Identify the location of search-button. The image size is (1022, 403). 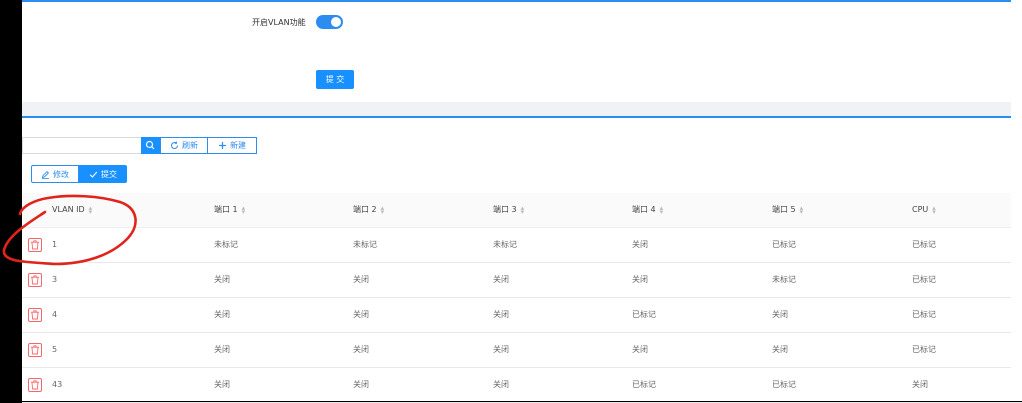
(150, 145).